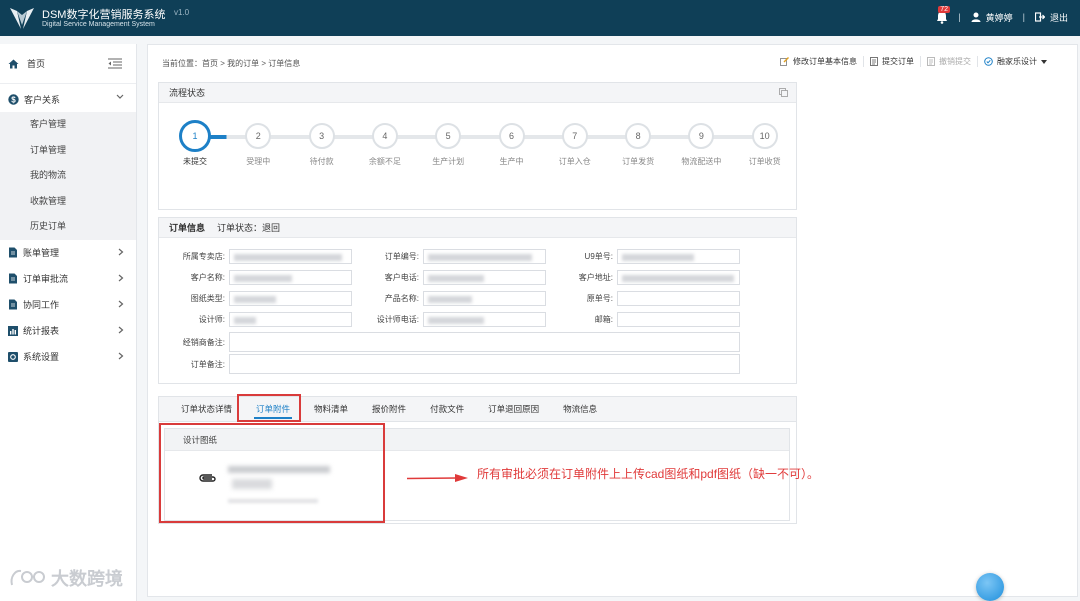 This screenshot has height=601, width=1080. I want to click on sidebar-item-system-settings: 系统设置, so click(68, 357).